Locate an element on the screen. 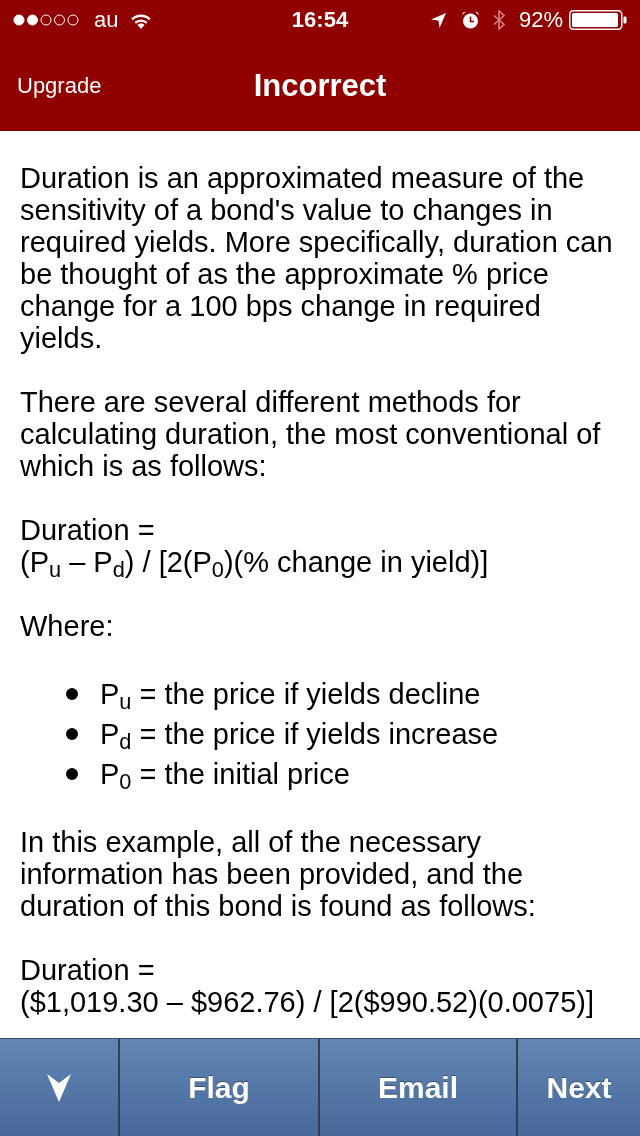 The height and width of the screenshot is (1136, 640). upgrade-button: Upgrade is located at coordinates (59, 85).